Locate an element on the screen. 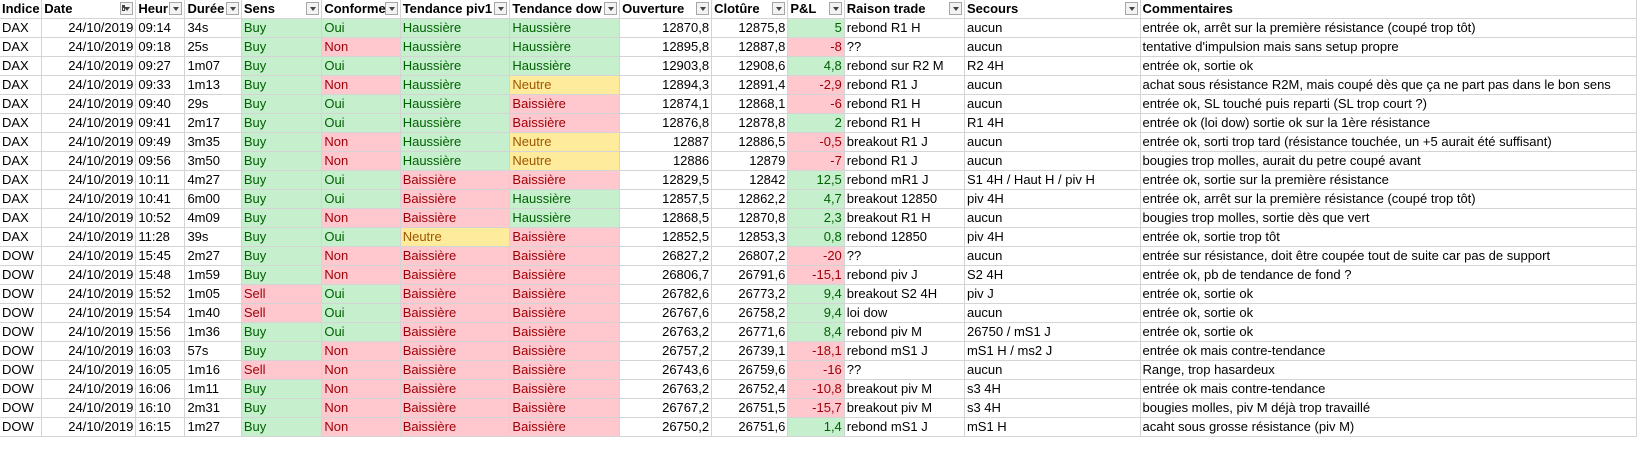 The width and height of the screenshot is (1637, 461). cell-cloture: 12879 is located at coordinates (750, 161).